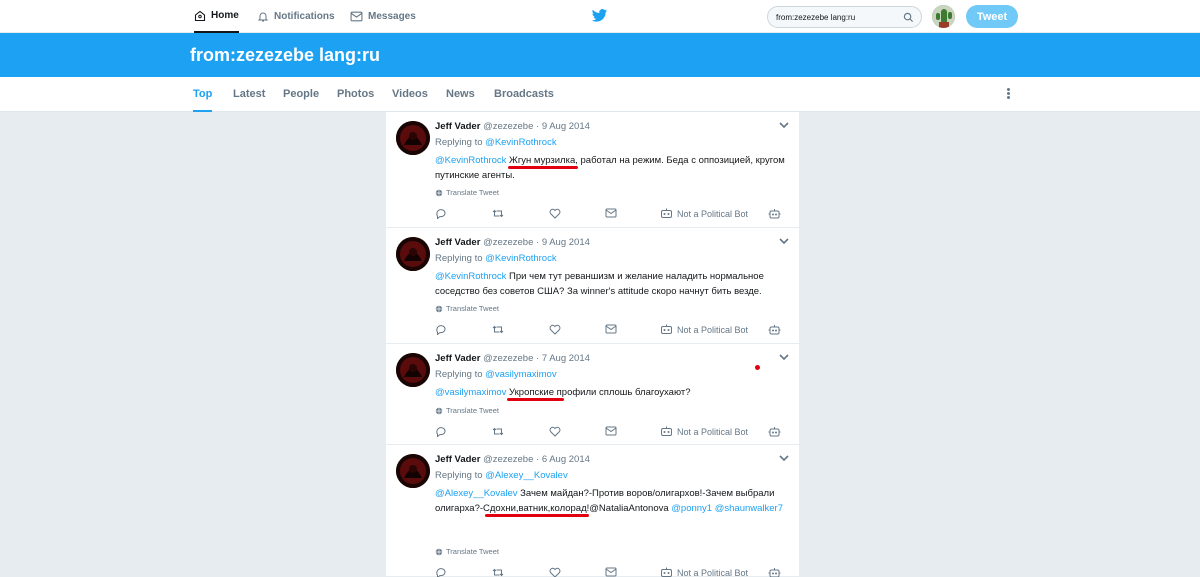 The image size is (1200, 577). What do you see at coordinates (526, 475) in the screenshot?
I see `replying-to-link: @Alexey__Kovalev` at bounding box center [526, 475].